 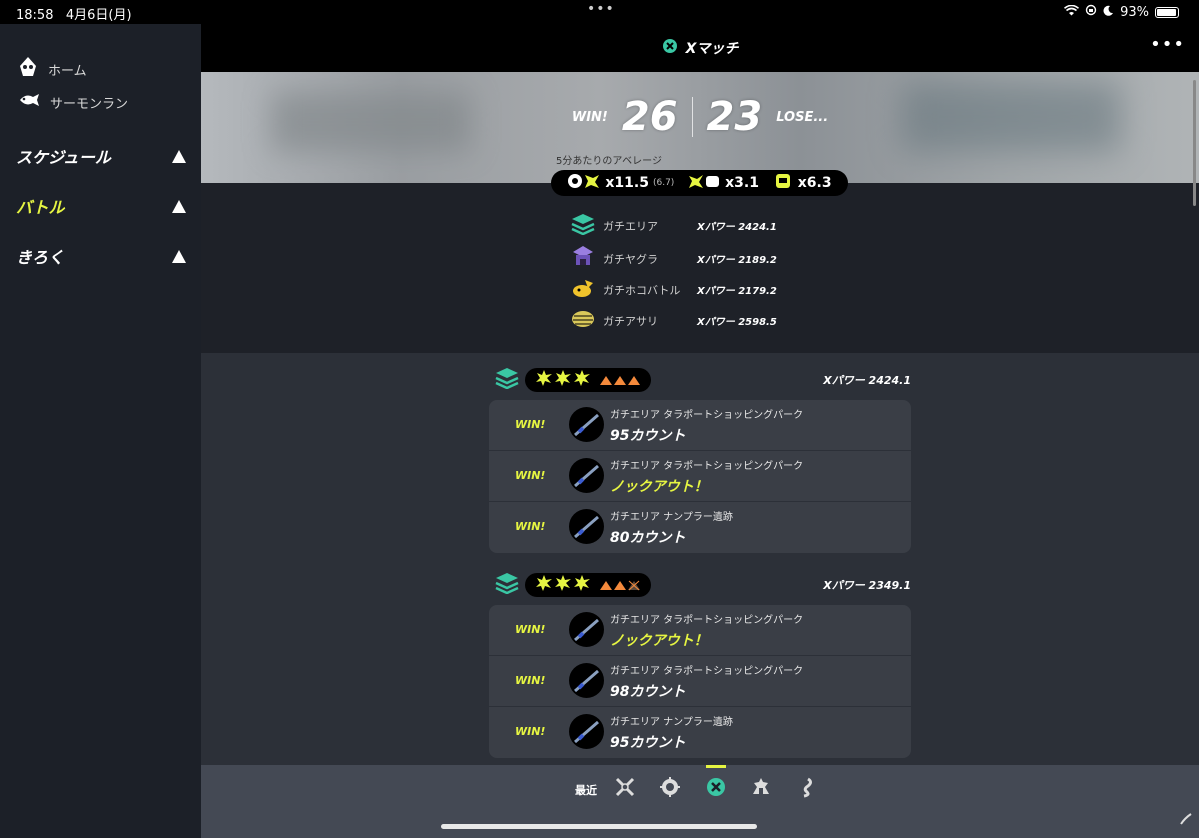 What do you see at coordinates (620, 183) in the screenshot?
I see `kills-stat: x11.5 (6.7)` at bounding box center [620, 183].